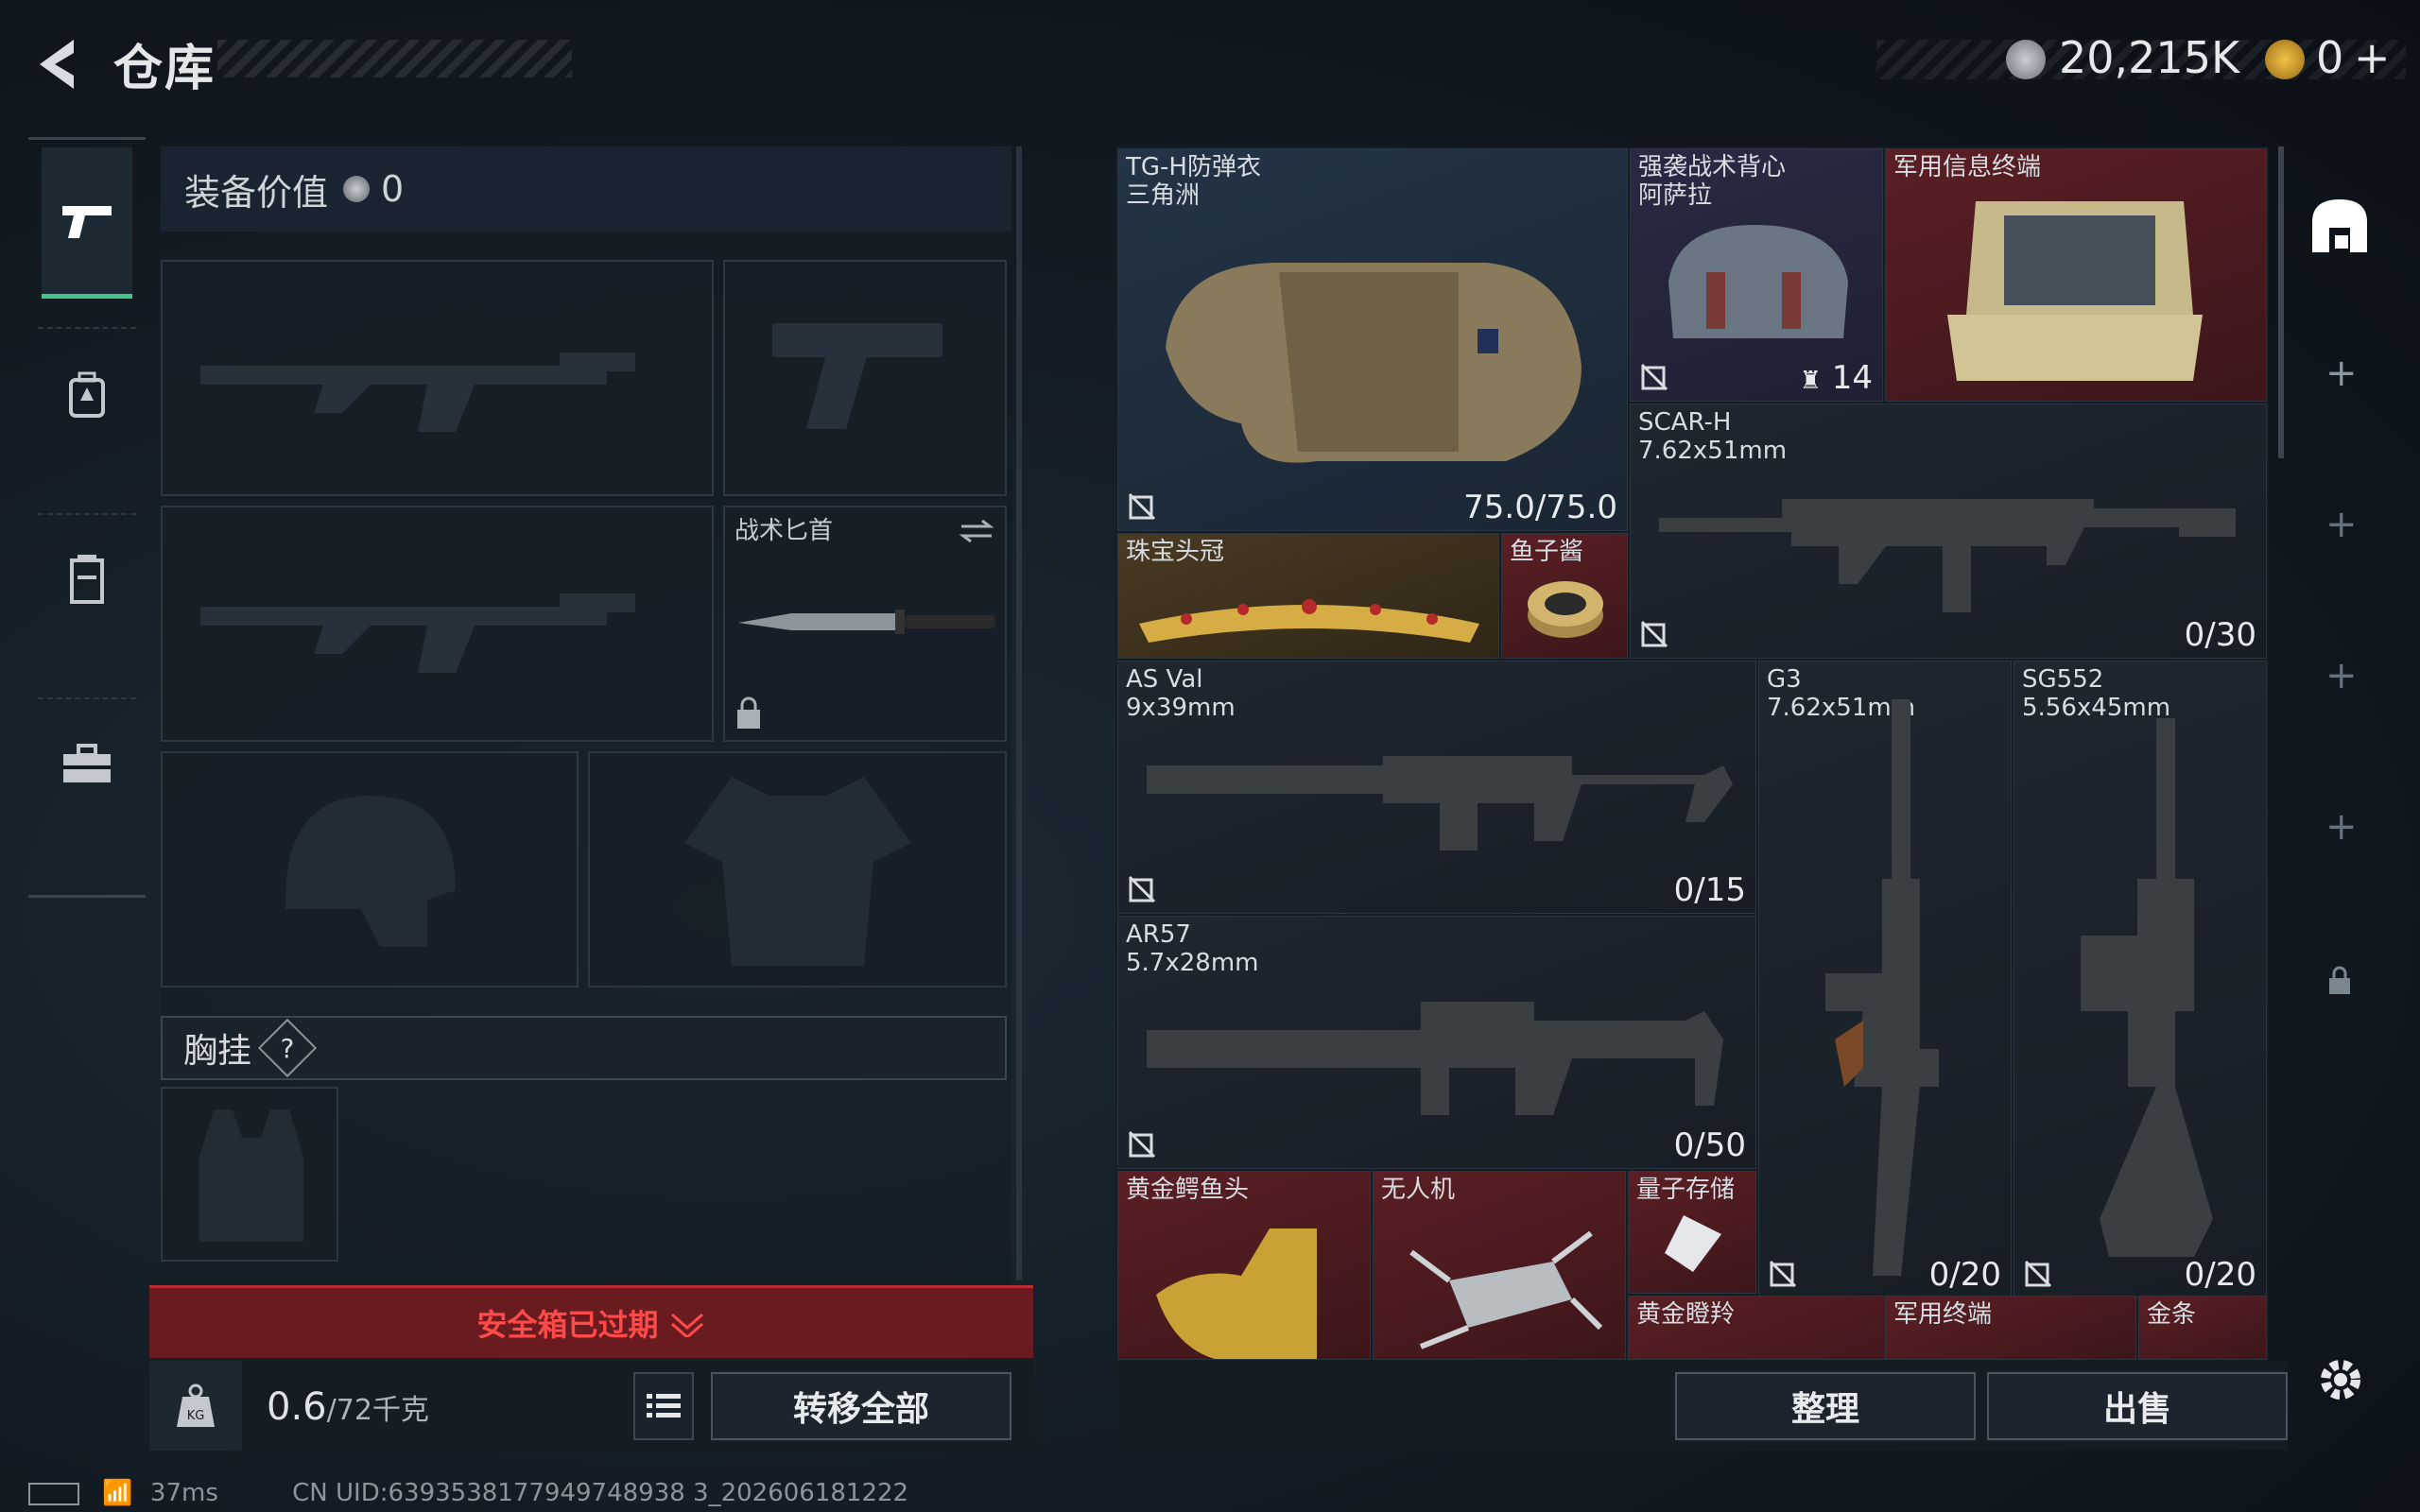  I want to click on backpack-icon, so click(87, 394).